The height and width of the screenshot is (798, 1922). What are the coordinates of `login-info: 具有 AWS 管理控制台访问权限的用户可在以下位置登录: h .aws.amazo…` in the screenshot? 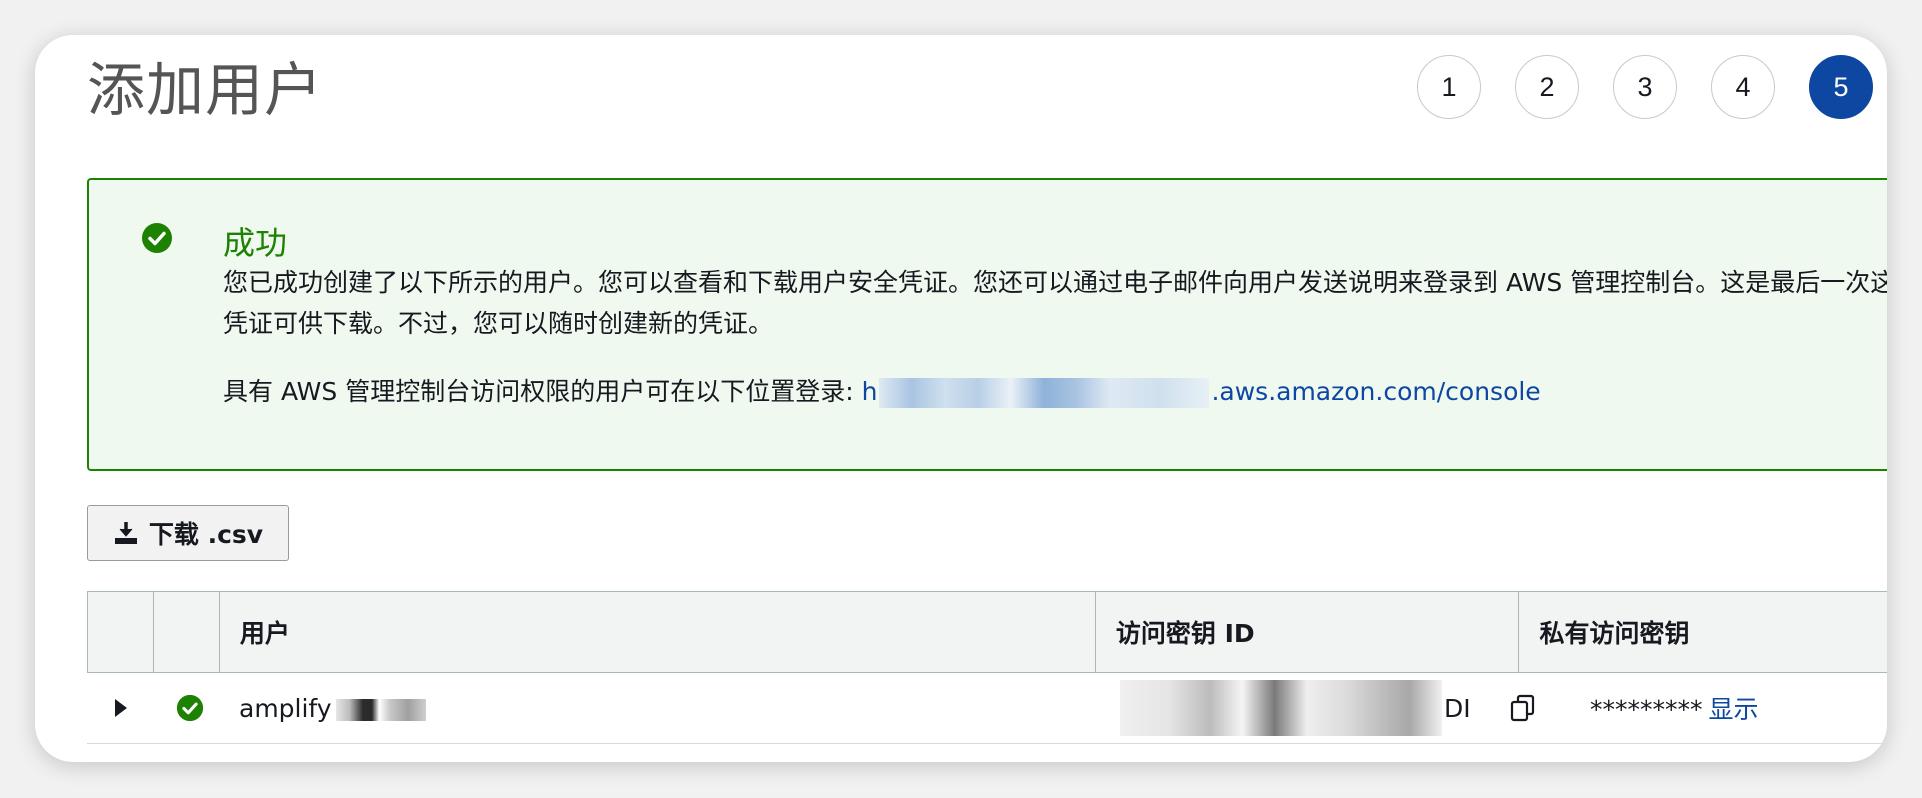 It's located at (882, 390).